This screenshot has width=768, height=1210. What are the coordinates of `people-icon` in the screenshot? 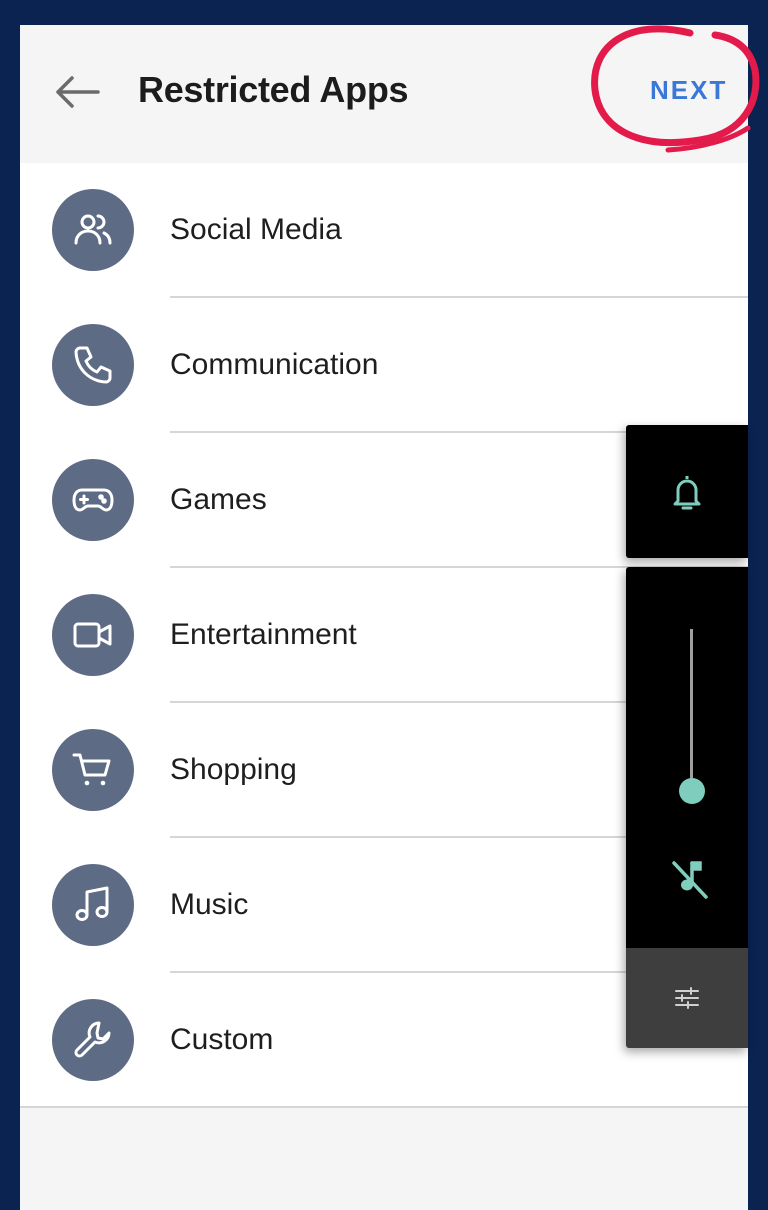 It's located at (93, 229).